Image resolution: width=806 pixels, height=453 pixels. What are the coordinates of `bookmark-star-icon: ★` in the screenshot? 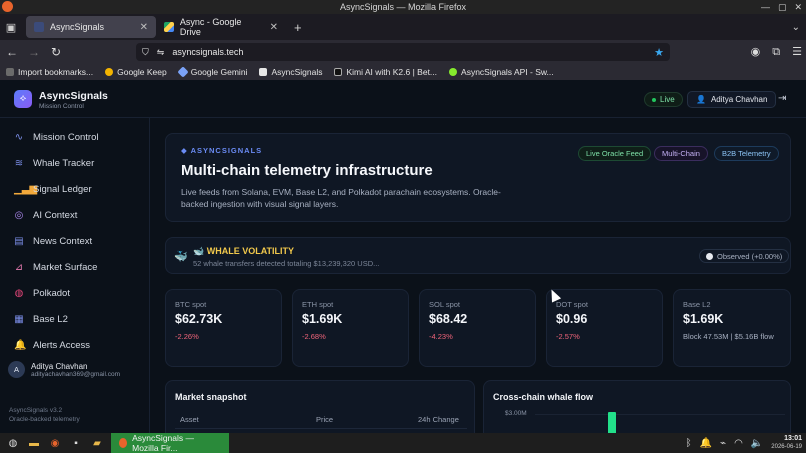 It's located at (659, 52).